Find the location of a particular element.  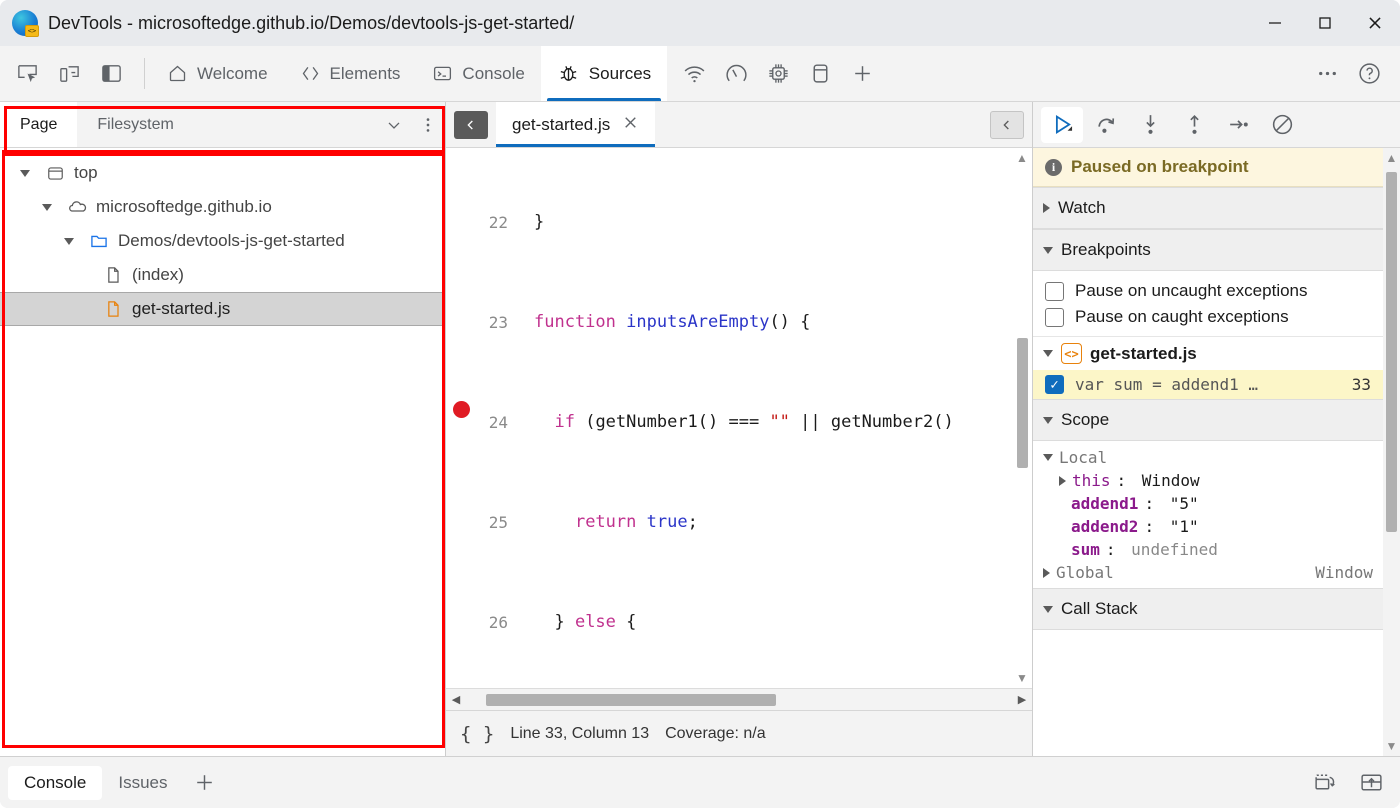

editor-horizontal-scrollbar: ◀ ▶ is located at coordinates (739, 699).